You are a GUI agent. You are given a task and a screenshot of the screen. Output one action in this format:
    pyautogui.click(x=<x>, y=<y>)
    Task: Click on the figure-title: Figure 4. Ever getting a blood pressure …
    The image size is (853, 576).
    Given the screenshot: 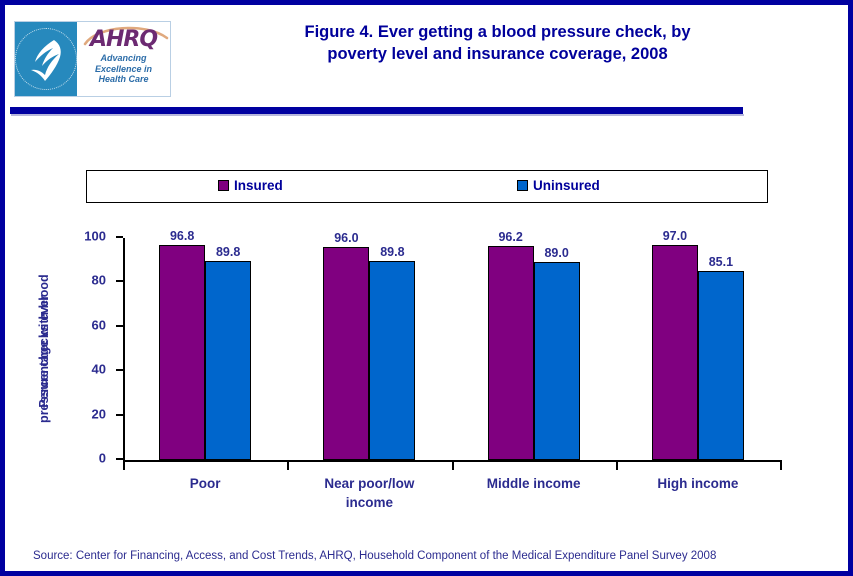 What is the action you would take?
    pyautogui.click(x=497, y=43)
    